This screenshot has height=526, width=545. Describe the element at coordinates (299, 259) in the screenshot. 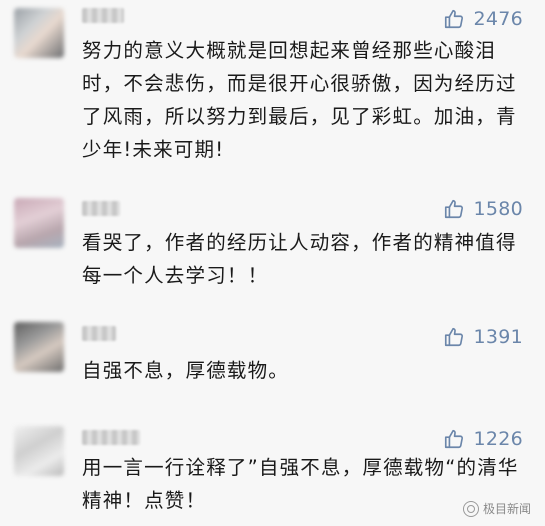

I see `comment-text: 看哭了，作者的经历让人动容，作者的精神值得每一个人去学习！！` at that location.